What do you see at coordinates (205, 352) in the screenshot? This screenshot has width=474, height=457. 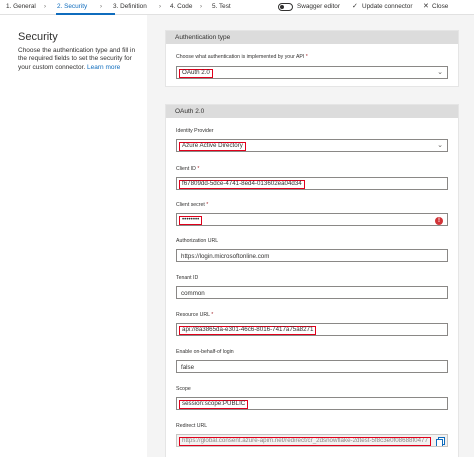 I see `on-behalf-of-label: Enable on-behalf-of login` at bounding box center [205, 352].